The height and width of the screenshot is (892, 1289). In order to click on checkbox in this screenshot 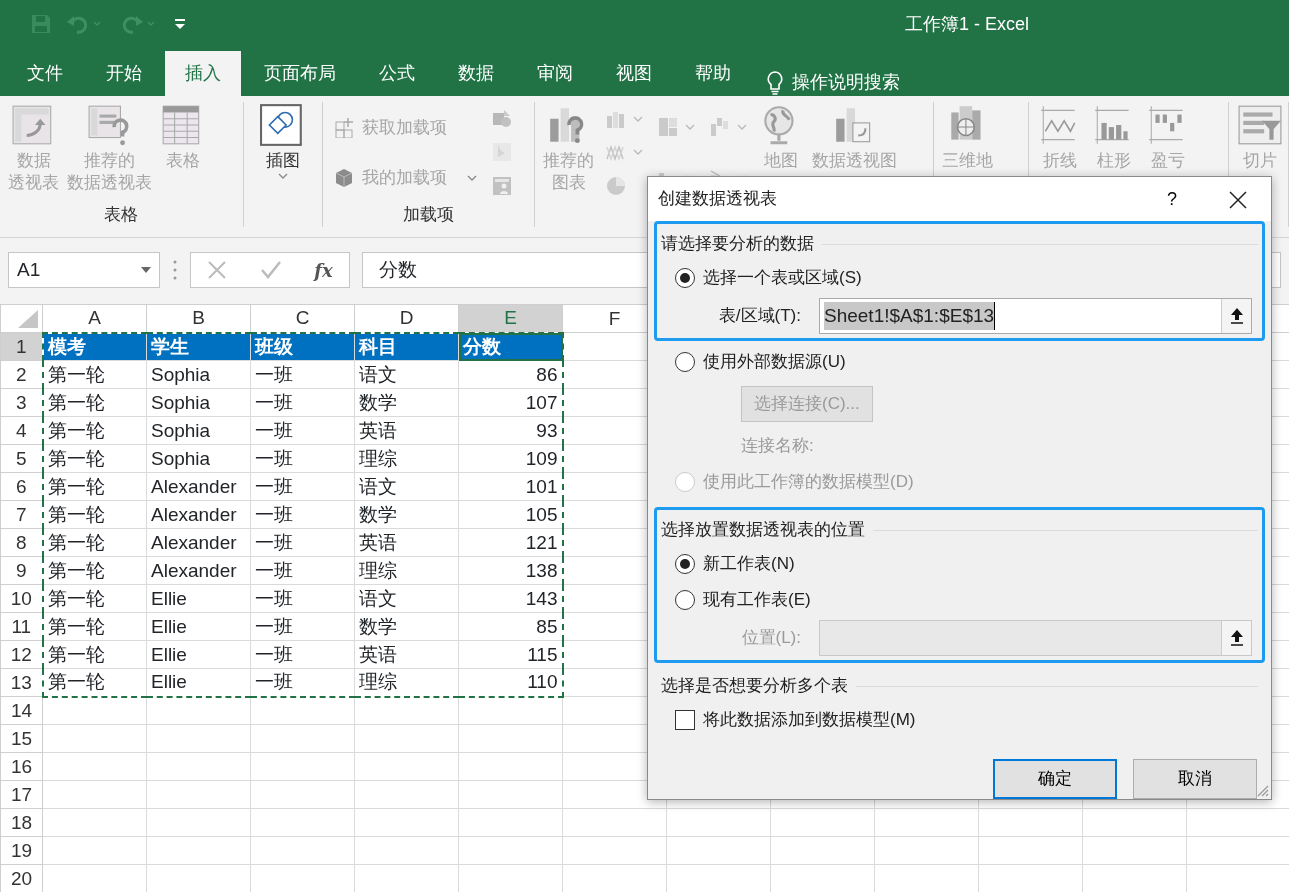, I will do `click(685, 720)`.